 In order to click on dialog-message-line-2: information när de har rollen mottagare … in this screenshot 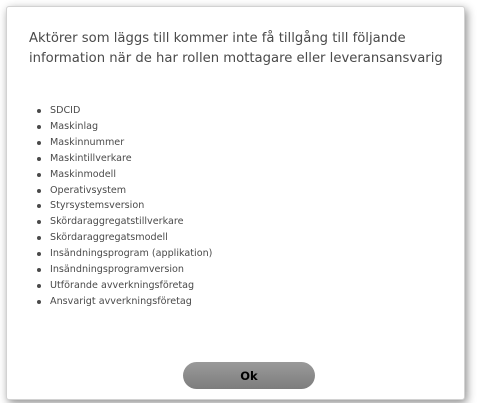, I will do `click(236, 58)`.